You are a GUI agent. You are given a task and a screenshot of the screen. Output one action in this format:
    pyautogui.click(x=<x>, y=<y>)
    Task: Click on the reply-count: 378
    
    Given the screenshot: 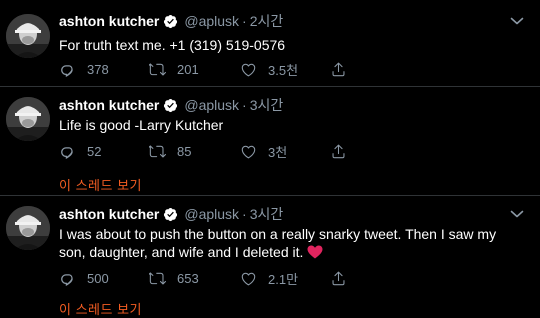 What is the action you would take?
    pyautogui.click(x=98, y=69)
    